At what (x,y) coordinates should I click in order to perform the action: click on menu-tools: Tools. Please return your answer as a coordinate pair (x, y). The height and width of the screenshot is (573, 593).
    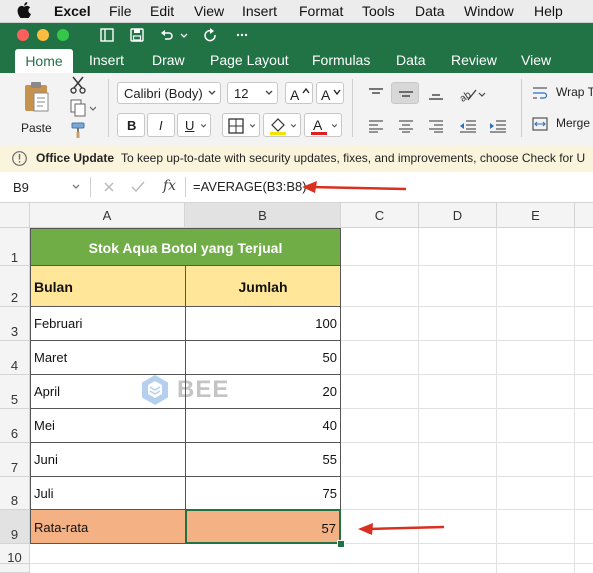
    Looking at the image, I should click on (378, 11).